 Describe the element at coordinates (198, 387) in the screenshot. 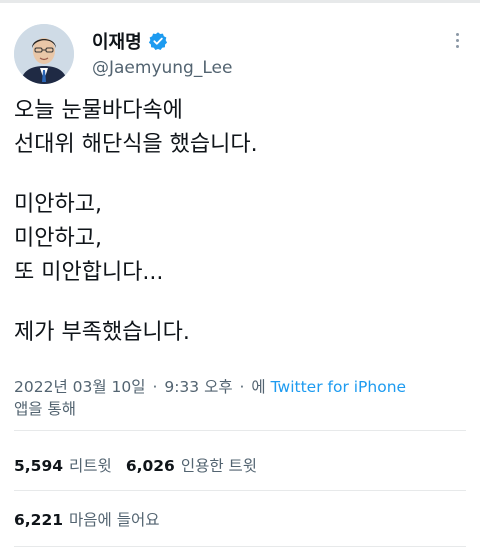

I see `tweet-time: 9:33 오후` at that location.